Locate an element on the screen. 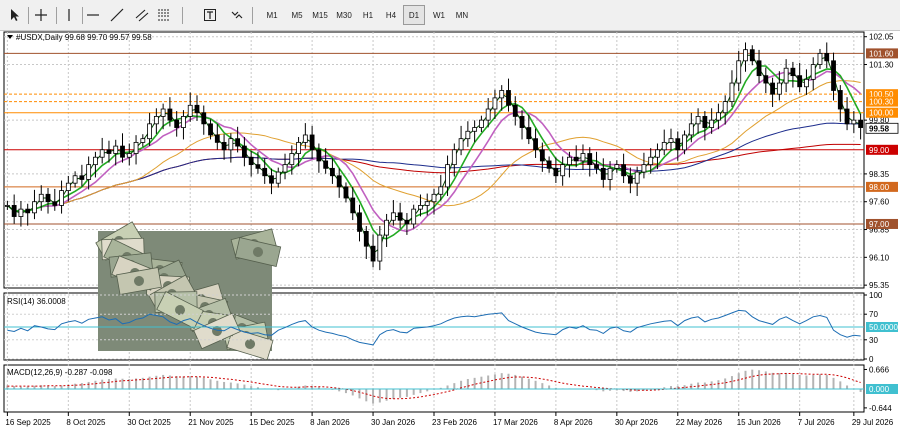  cursor-arrow-tool-button is located at coordinates (15, 15).